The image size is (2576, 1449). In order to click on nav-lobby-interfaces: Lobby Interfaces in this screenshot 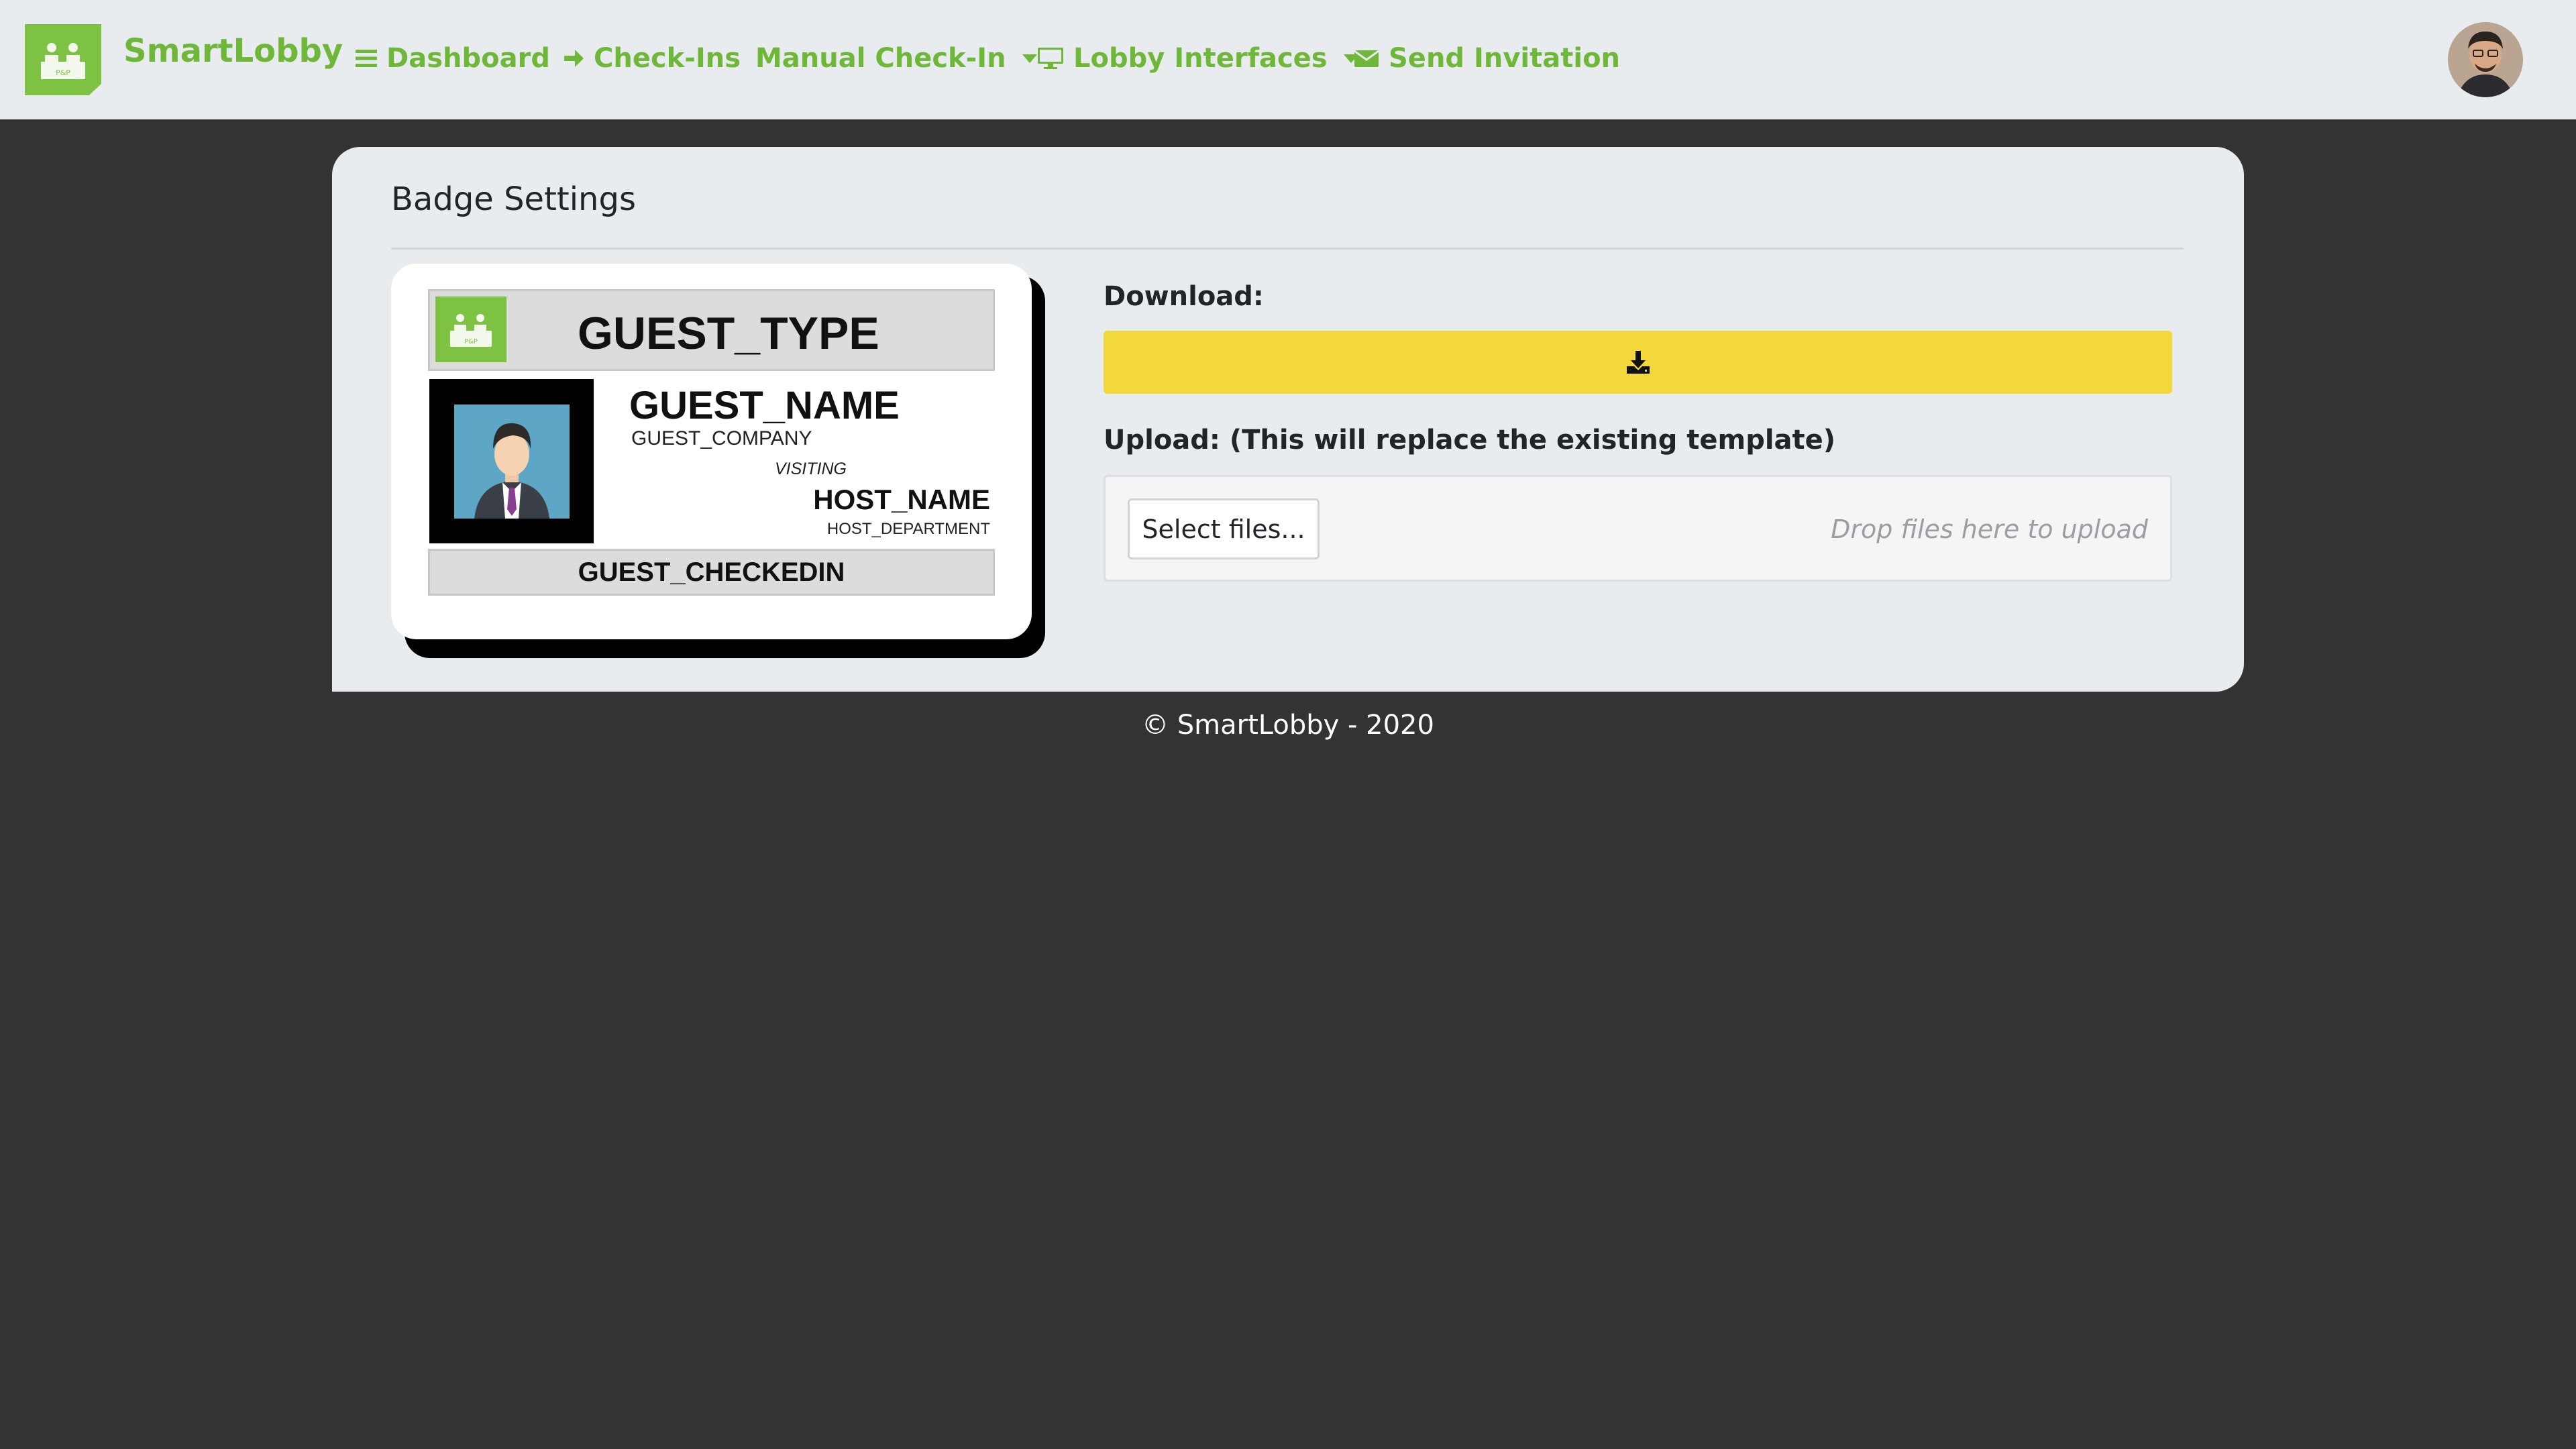, I will do `click(1197, 58)`.